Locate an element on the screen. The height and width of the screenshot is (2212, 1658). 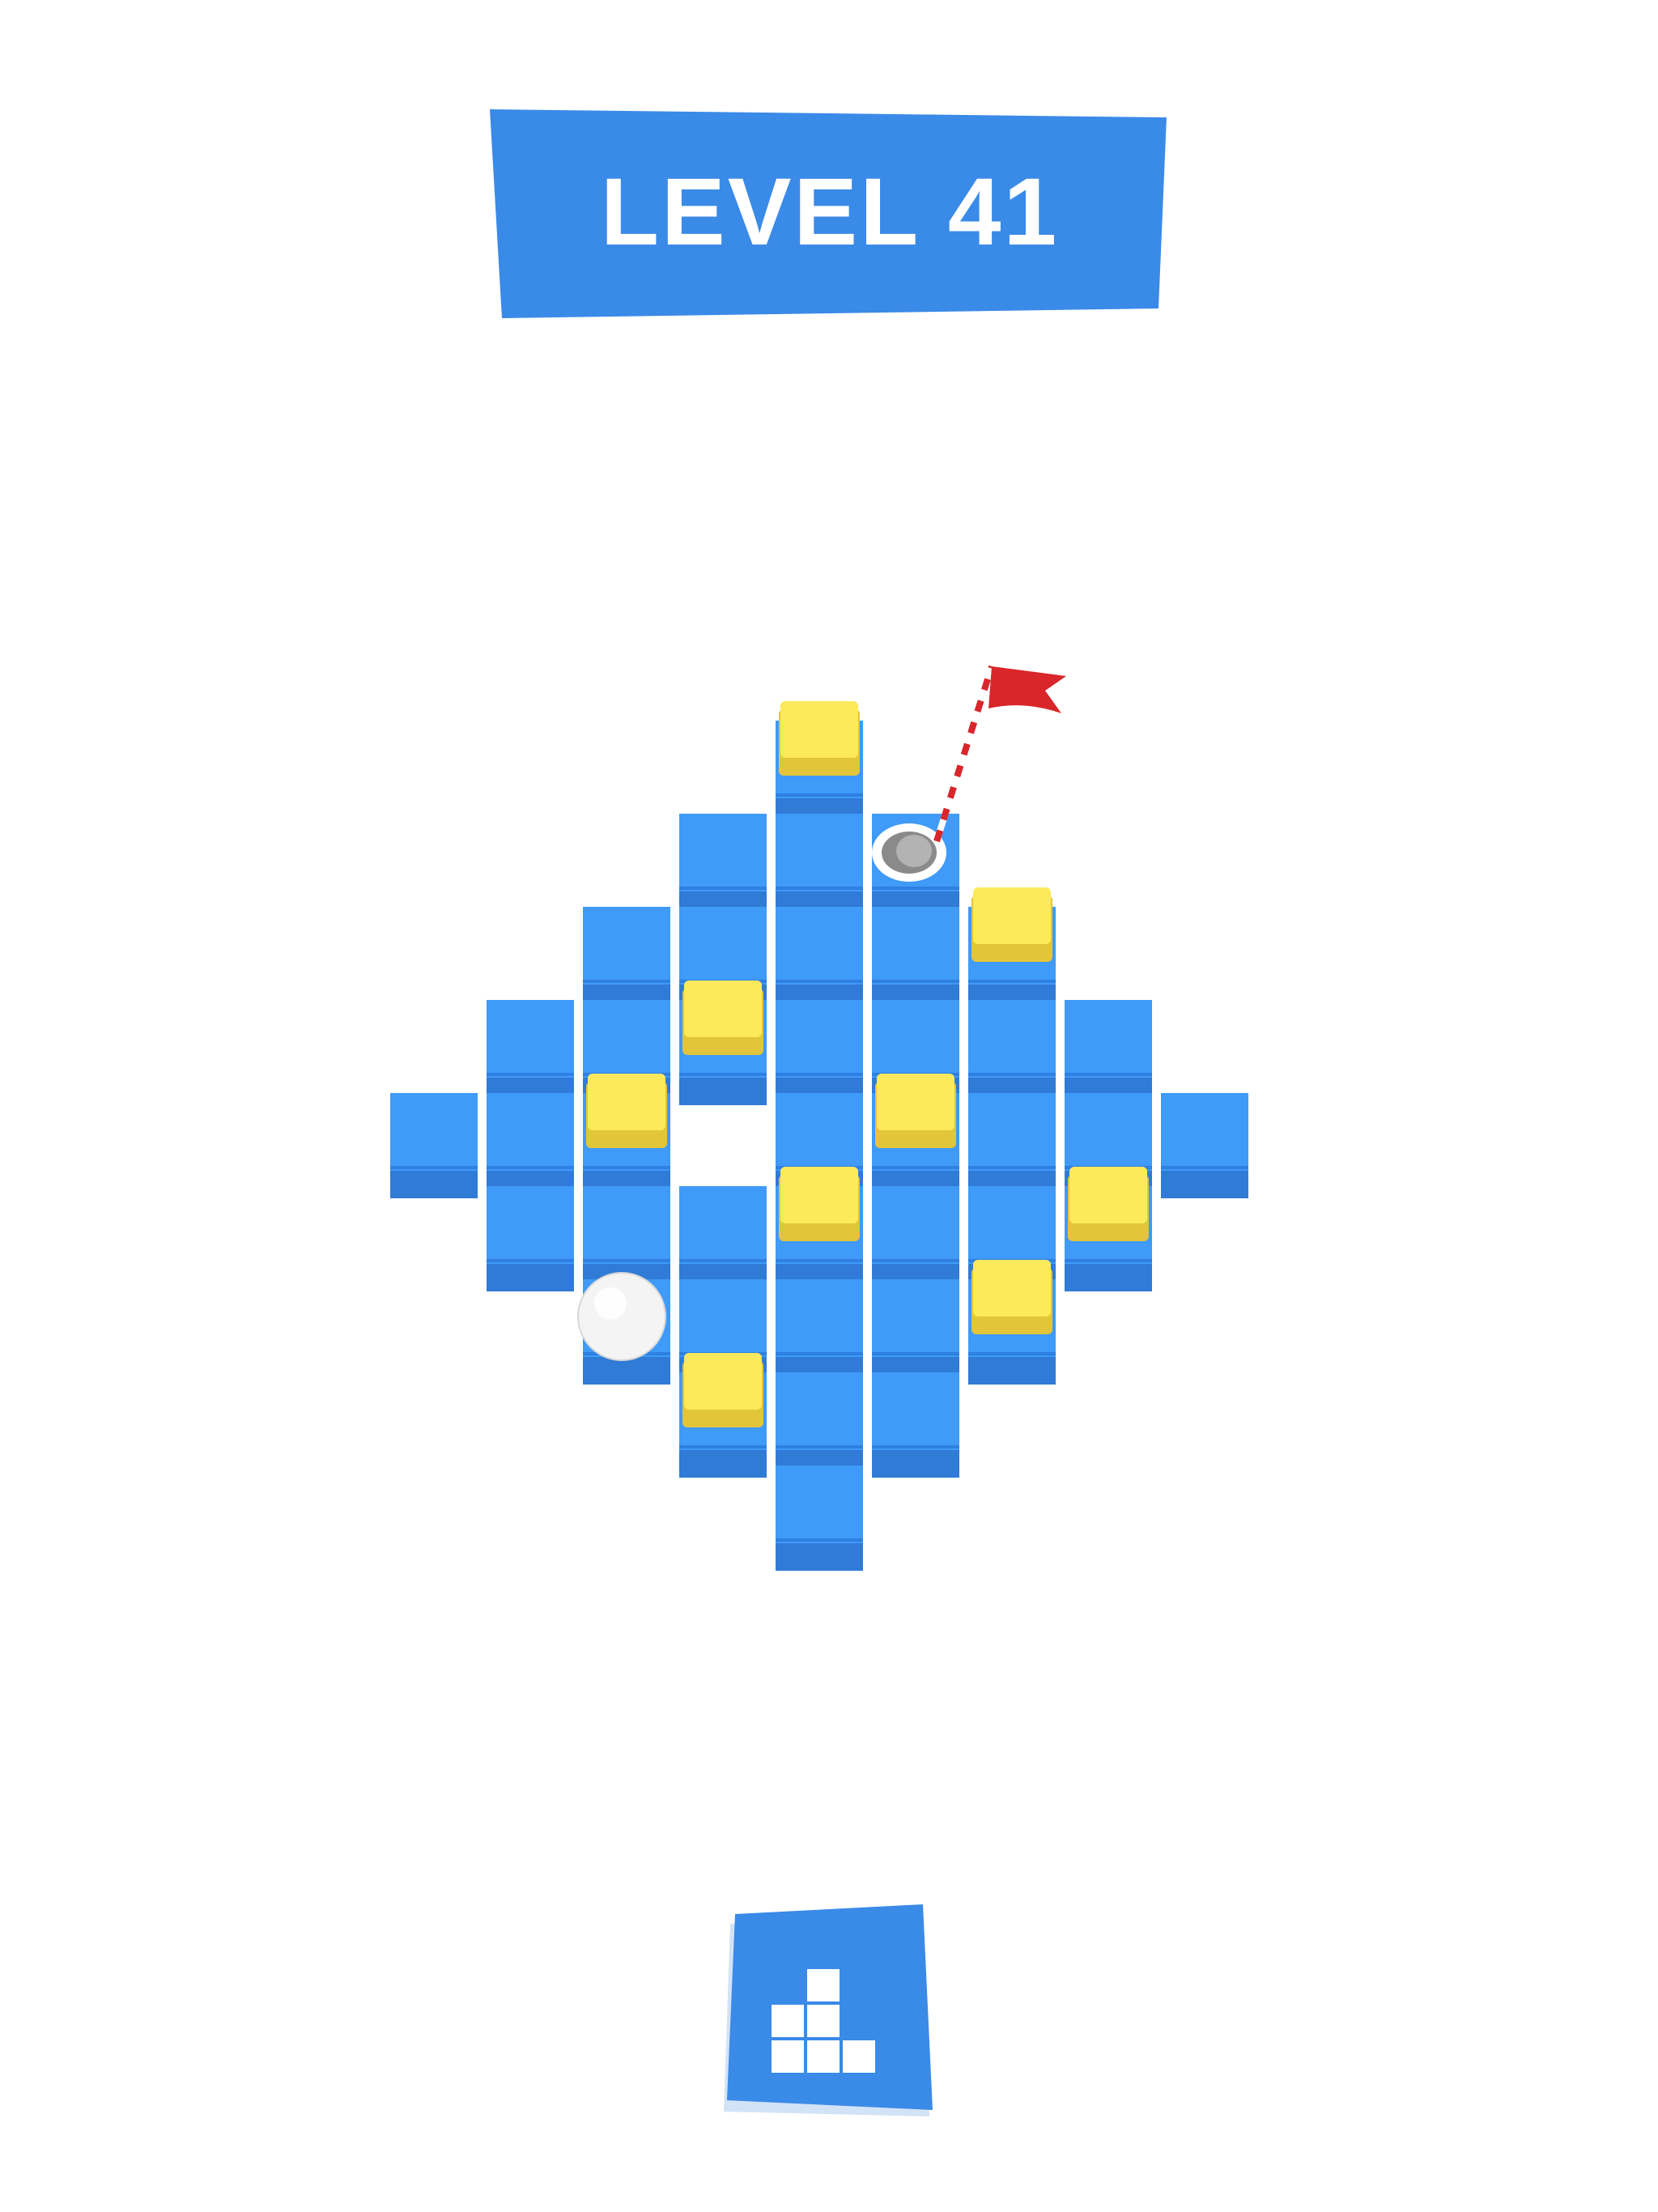
bar-chart-blocks-icon is located at coordinates (828, 2010).